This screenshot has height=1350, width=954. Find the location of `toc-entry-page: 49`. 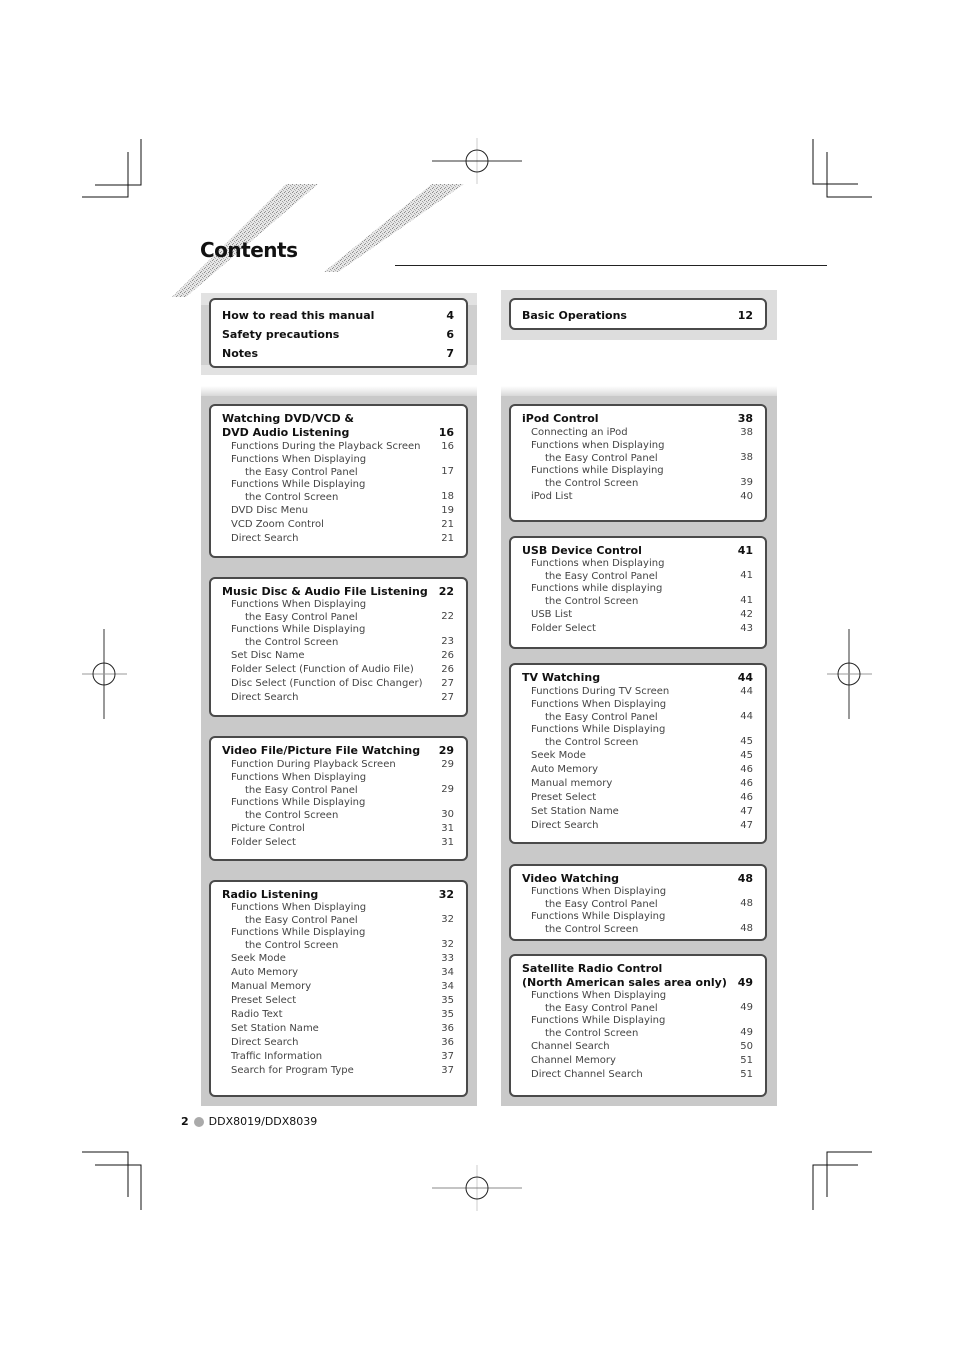

toc-entry-page: 49 is located at coordinates (746, 1032).